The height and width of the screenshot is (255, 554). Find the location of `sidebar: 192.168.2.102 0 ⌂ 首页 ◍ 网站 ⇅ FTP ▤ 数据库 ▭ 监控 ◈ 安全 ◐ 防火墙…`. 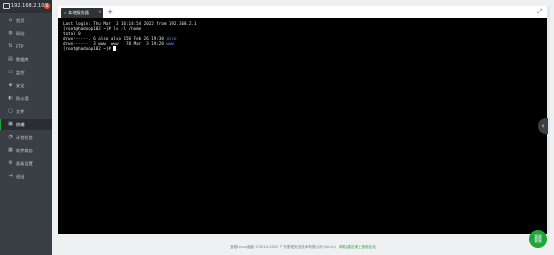

sidebar: 192.168.2.102 0 ⌂ 首页 ◍ 网站 ⇅ FTP ▤ 数据库 ▭ 监控 ◈ 安全 ◐ 防火墙… is located at coordinates (26, 127).